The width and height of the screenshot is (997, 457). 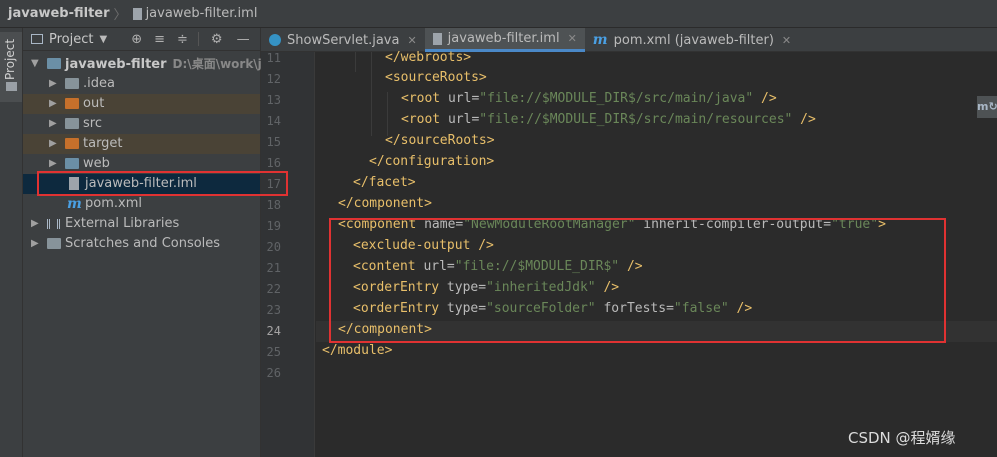 I want to click on line-number: 15, so click(x=273, y=142).